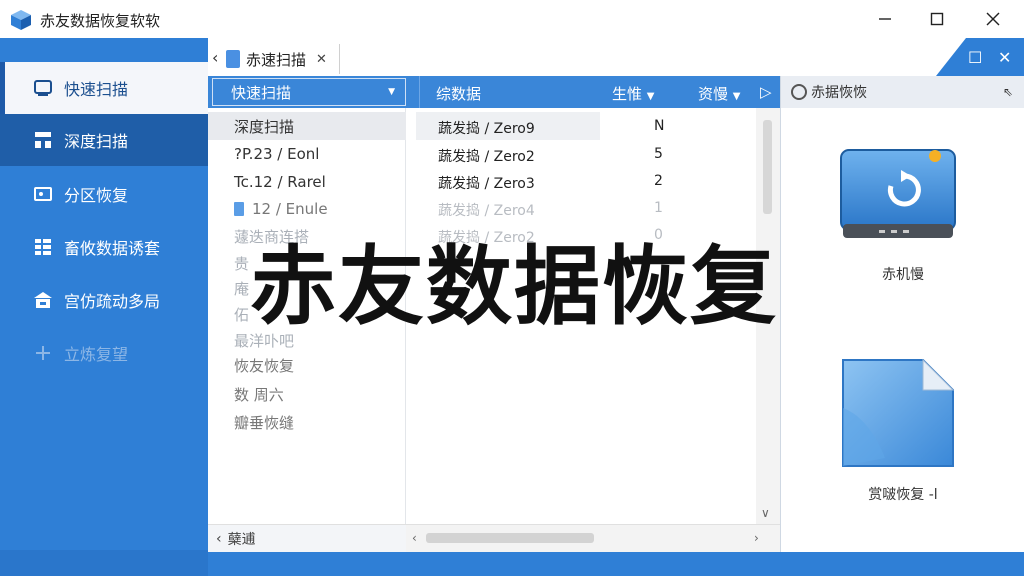 The height and width of the screenshot is (576, 1024). What do you see at coordinates (951, 57) in the screenshot?
I see `corner-decoration` at bounding box center [951, 57].